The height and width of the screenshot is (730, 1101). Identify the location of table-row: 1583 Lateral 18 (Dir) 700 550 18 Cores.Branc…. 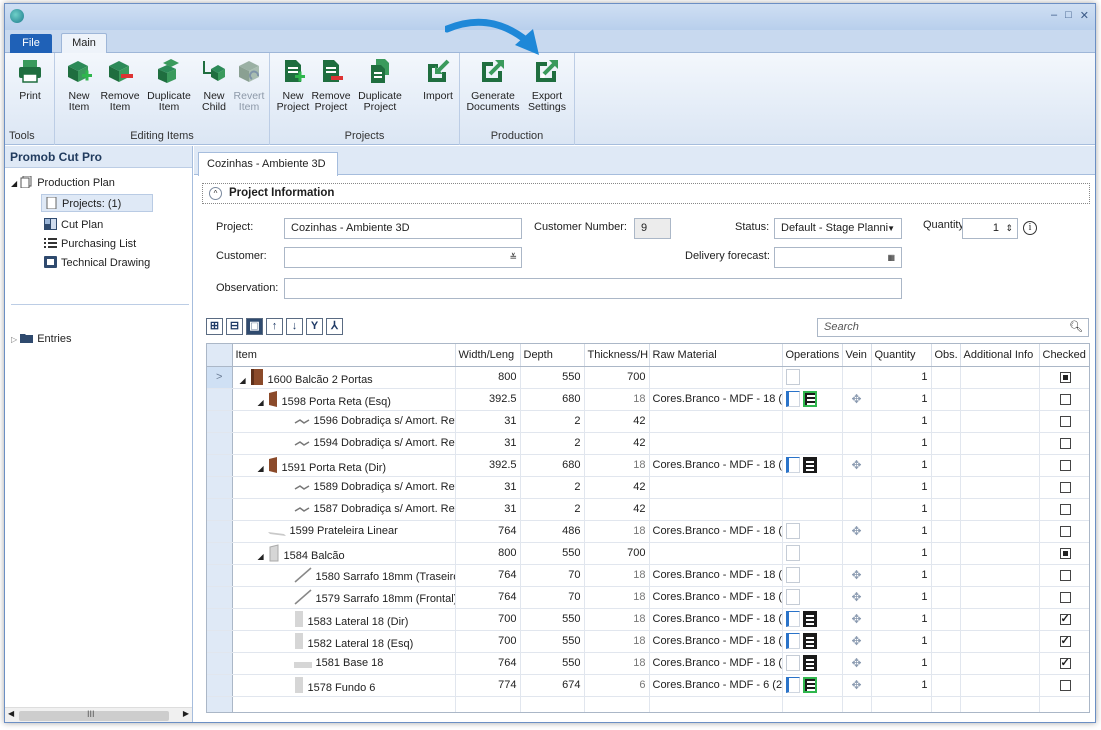
(648, 619).